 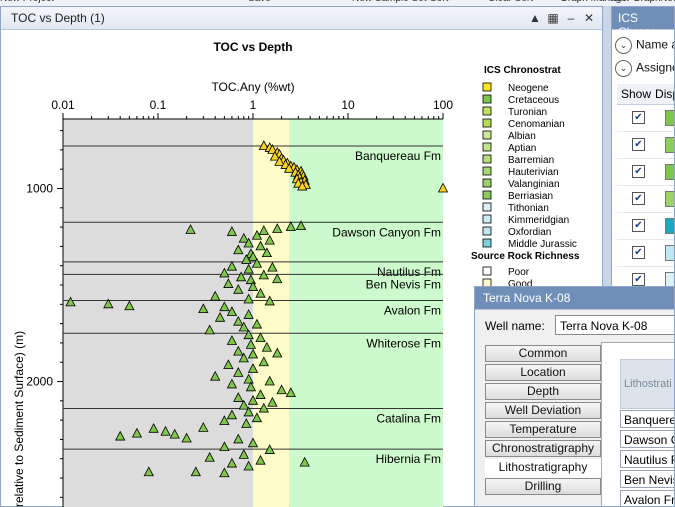 I want to click on background-toolbar-item: Save, so click(x=259, y=2).